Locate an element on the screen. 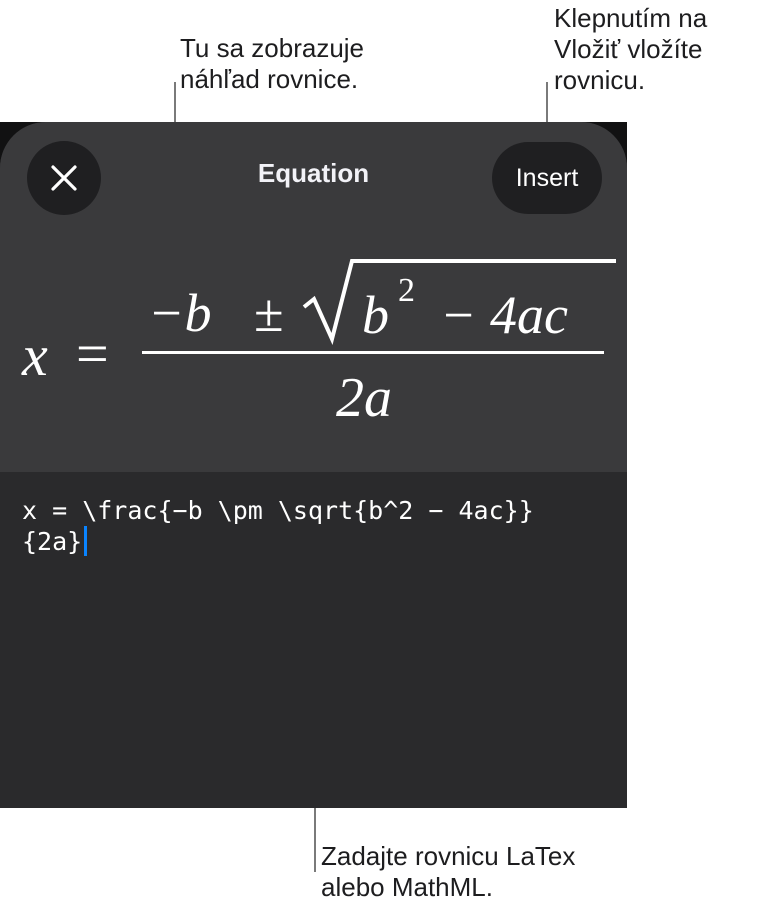 The image size is (777, 912). latex-line-2-text: {2a} is located at coordinates (52, 541).